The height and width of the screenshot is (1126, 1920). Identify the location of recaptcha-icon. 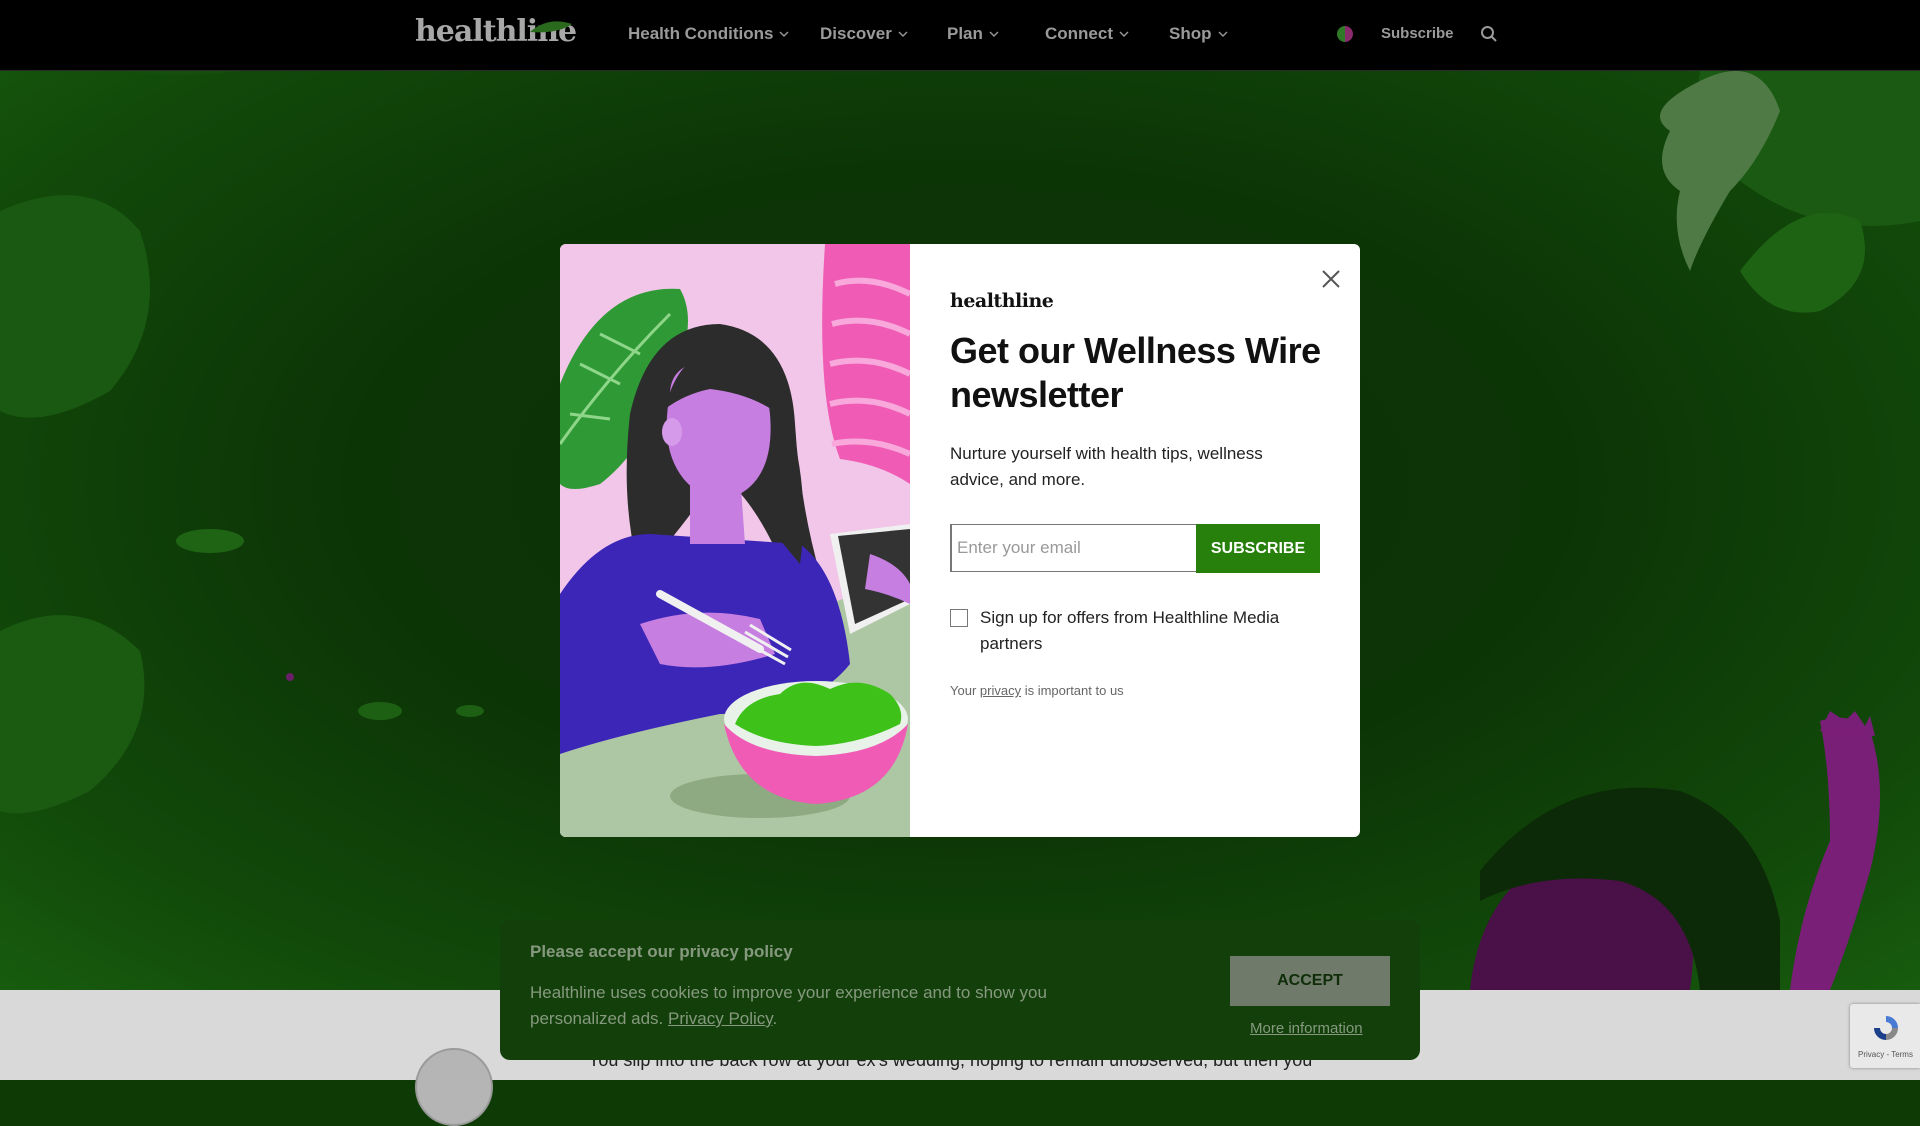
(1886, 1028).